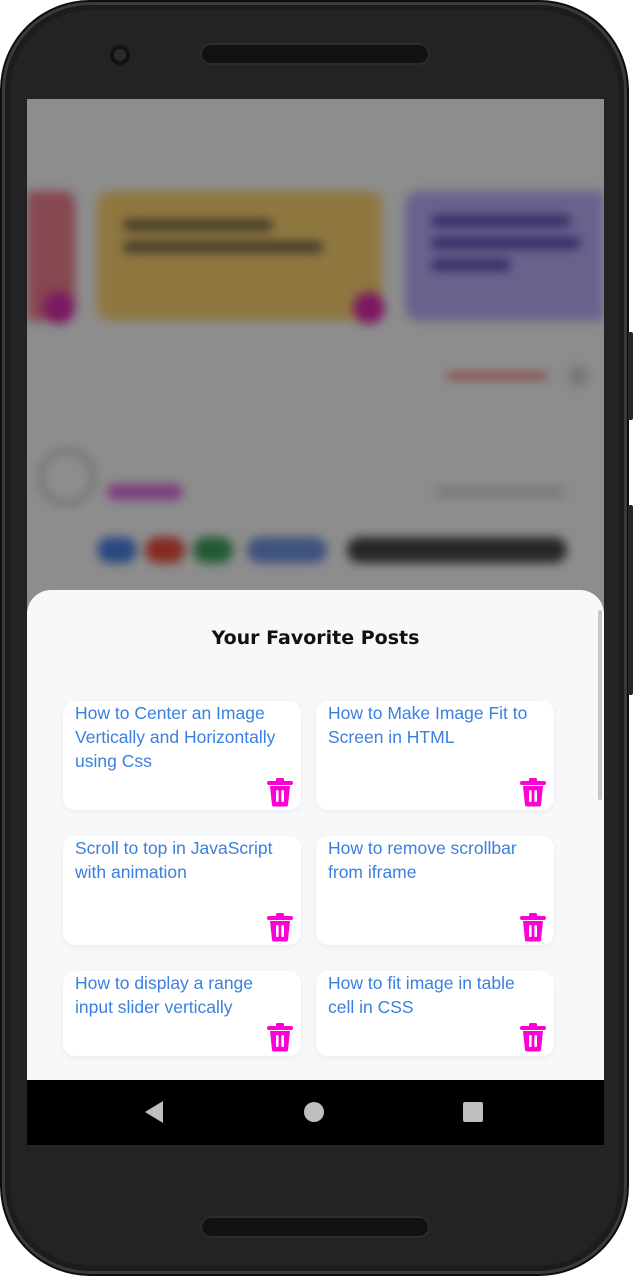  Describe the element at coordinates (630, 376) in the screenshot. I see `volume-button` at that location.